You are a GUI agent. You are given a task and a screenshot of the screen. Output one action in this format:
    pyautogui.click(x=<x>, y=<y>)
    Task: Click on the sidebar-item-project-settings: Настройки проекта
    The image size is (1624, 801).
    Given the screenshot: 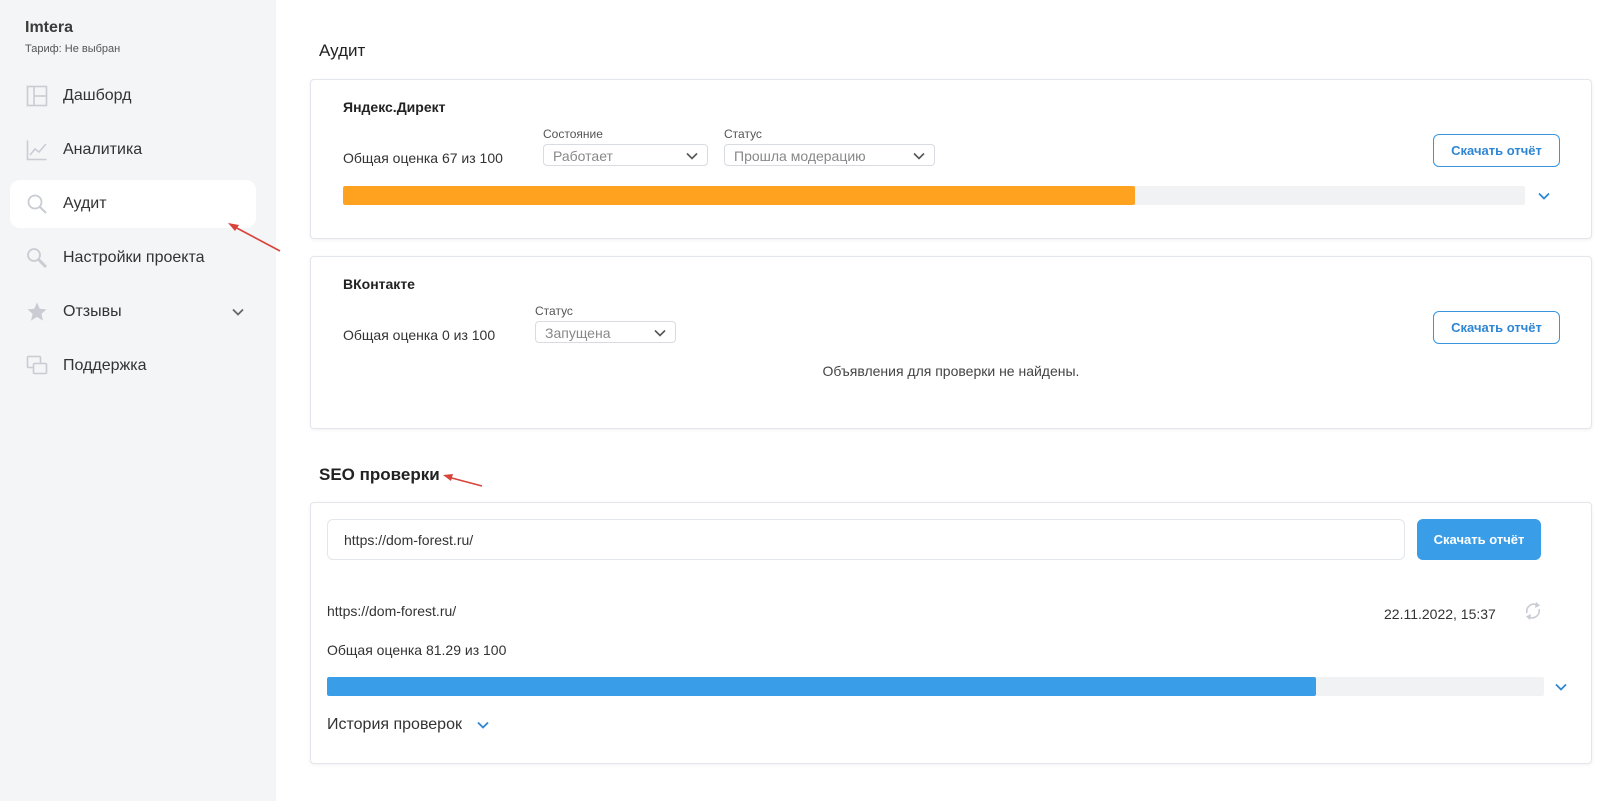 What is the action you would take?
    pyautogui.click(x=133, y=258)
    